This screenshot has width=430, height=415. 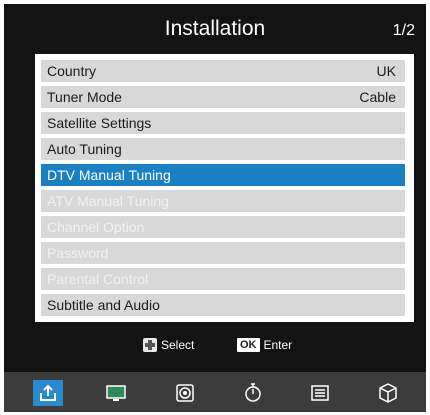 What do you see at coordinates (223, 97) in the screenshot?
I see `menu-item-tuner-mode: Tuner Mode Cable` at bounding box center [223, 97].